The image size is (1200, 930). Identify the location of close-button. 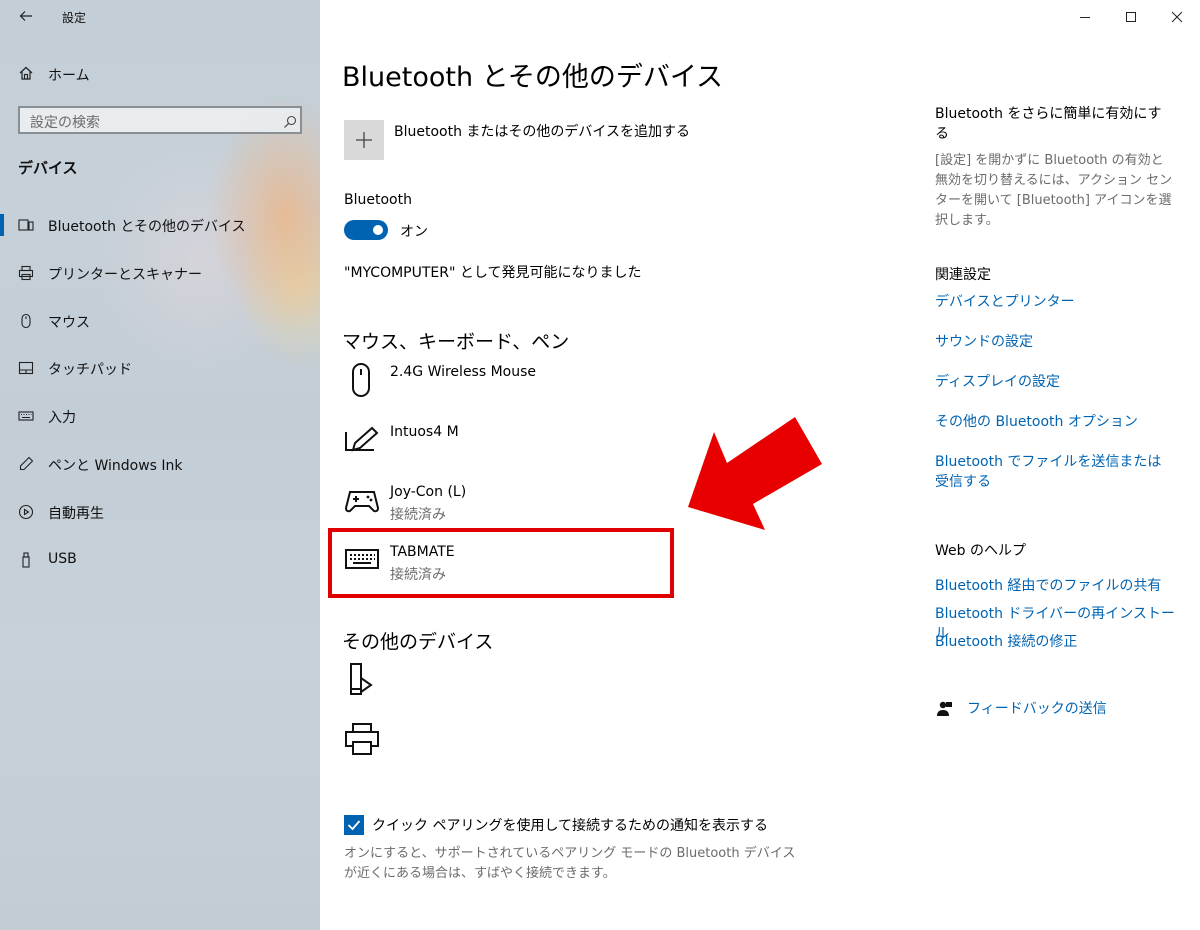
(1177, 16).